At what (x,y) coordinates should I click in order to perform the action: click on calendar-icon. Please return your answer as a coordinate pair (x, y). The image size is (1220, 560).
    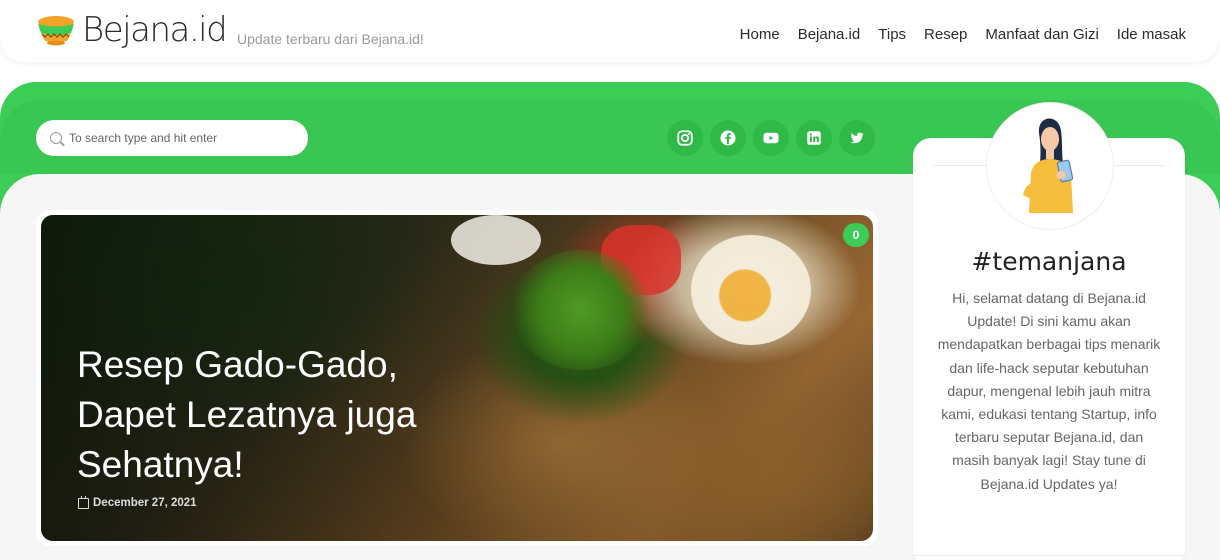
    Looking at the image, I should click on (83, 502).